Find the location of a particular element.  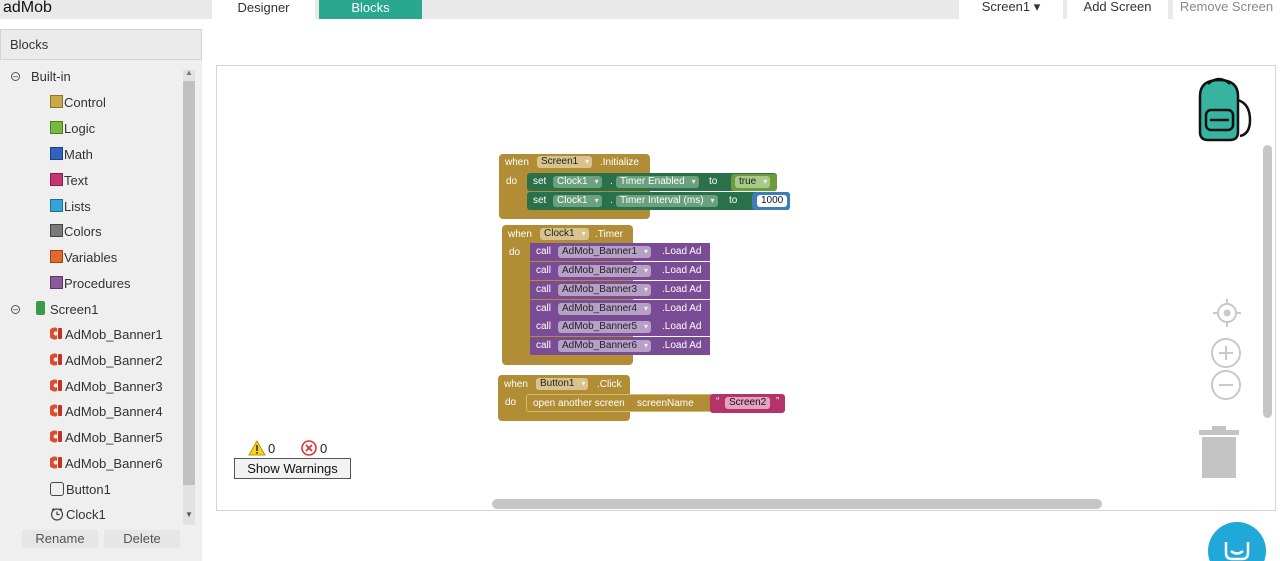

scroll-down-icon: ▼ is located at coordinates (189, 514).